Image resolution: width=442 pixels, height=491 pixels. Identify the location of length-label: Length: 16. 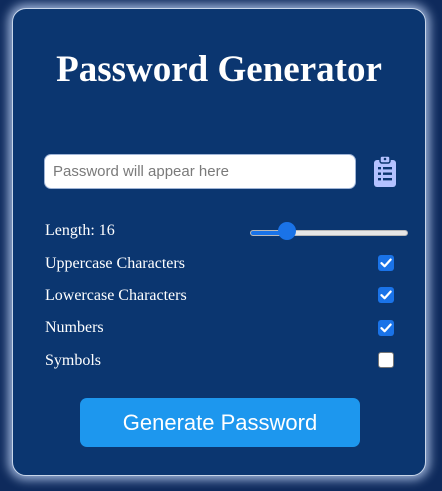
(80, 230).